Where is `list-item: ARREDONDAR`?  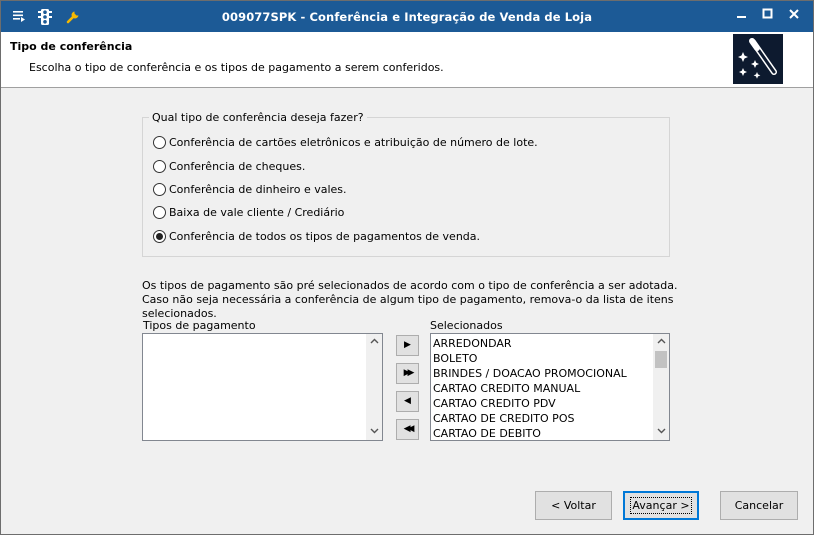
list-item: ARREDONDAR is located at coordinates (543, 343).